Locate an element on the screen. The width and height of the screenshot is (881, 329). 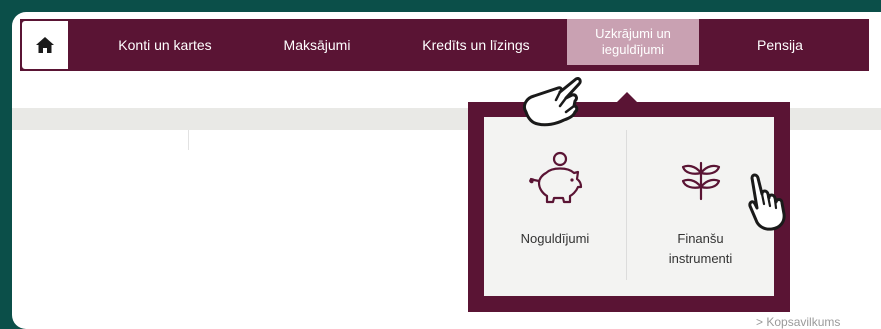
summary-link: > Kopsavilkums is located at coordinates (798, 322).